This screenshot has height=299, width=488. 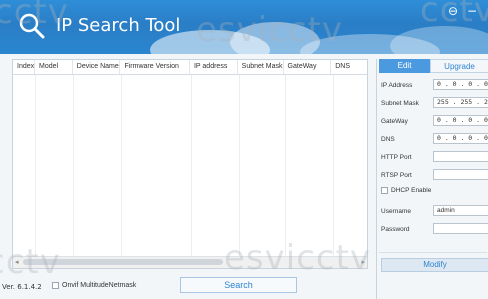 What do you see at coordinates (118, 25) in the screenshot?
I see `app-title: IP Search Tool` at bounding box center [118, 25].